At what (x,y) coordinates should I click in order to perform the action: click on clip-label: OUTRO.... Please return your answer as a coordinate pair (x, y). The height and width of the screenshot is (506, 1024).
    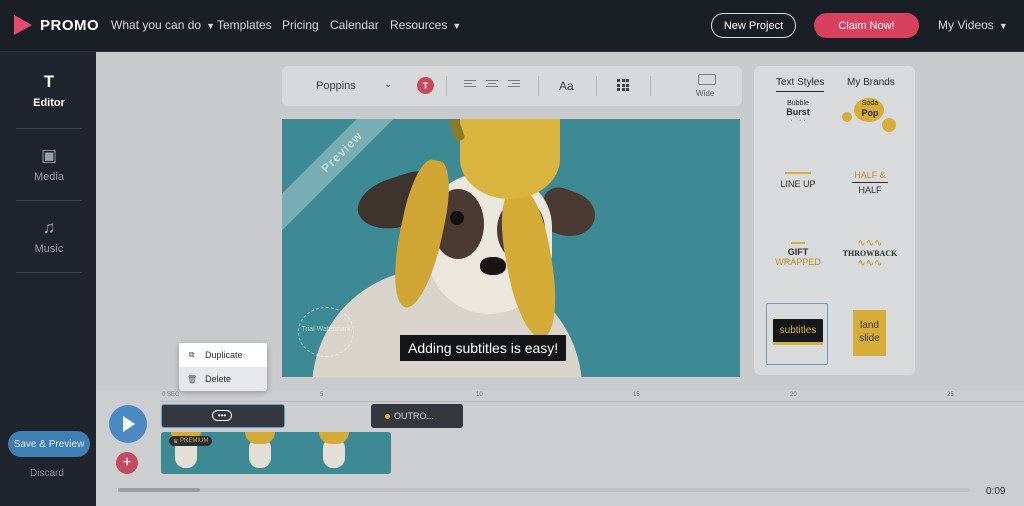
    Looking at the image, I should click on (414, 416).